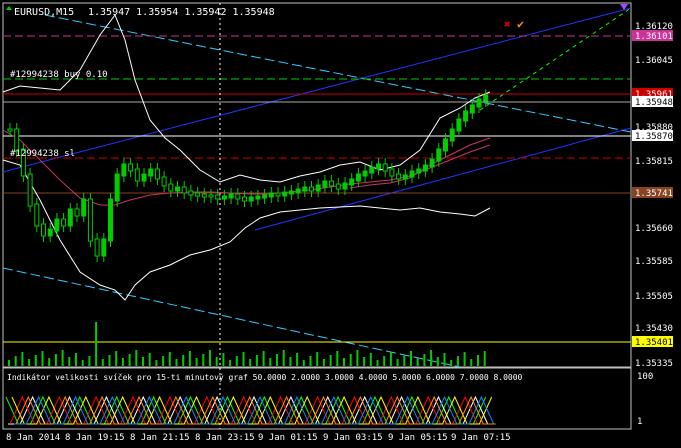 This screenshot has width=681, height=448. I want to click on ohlc-values: 1.35947 1.35954 1.35942 1.35948, so click(181, 12).